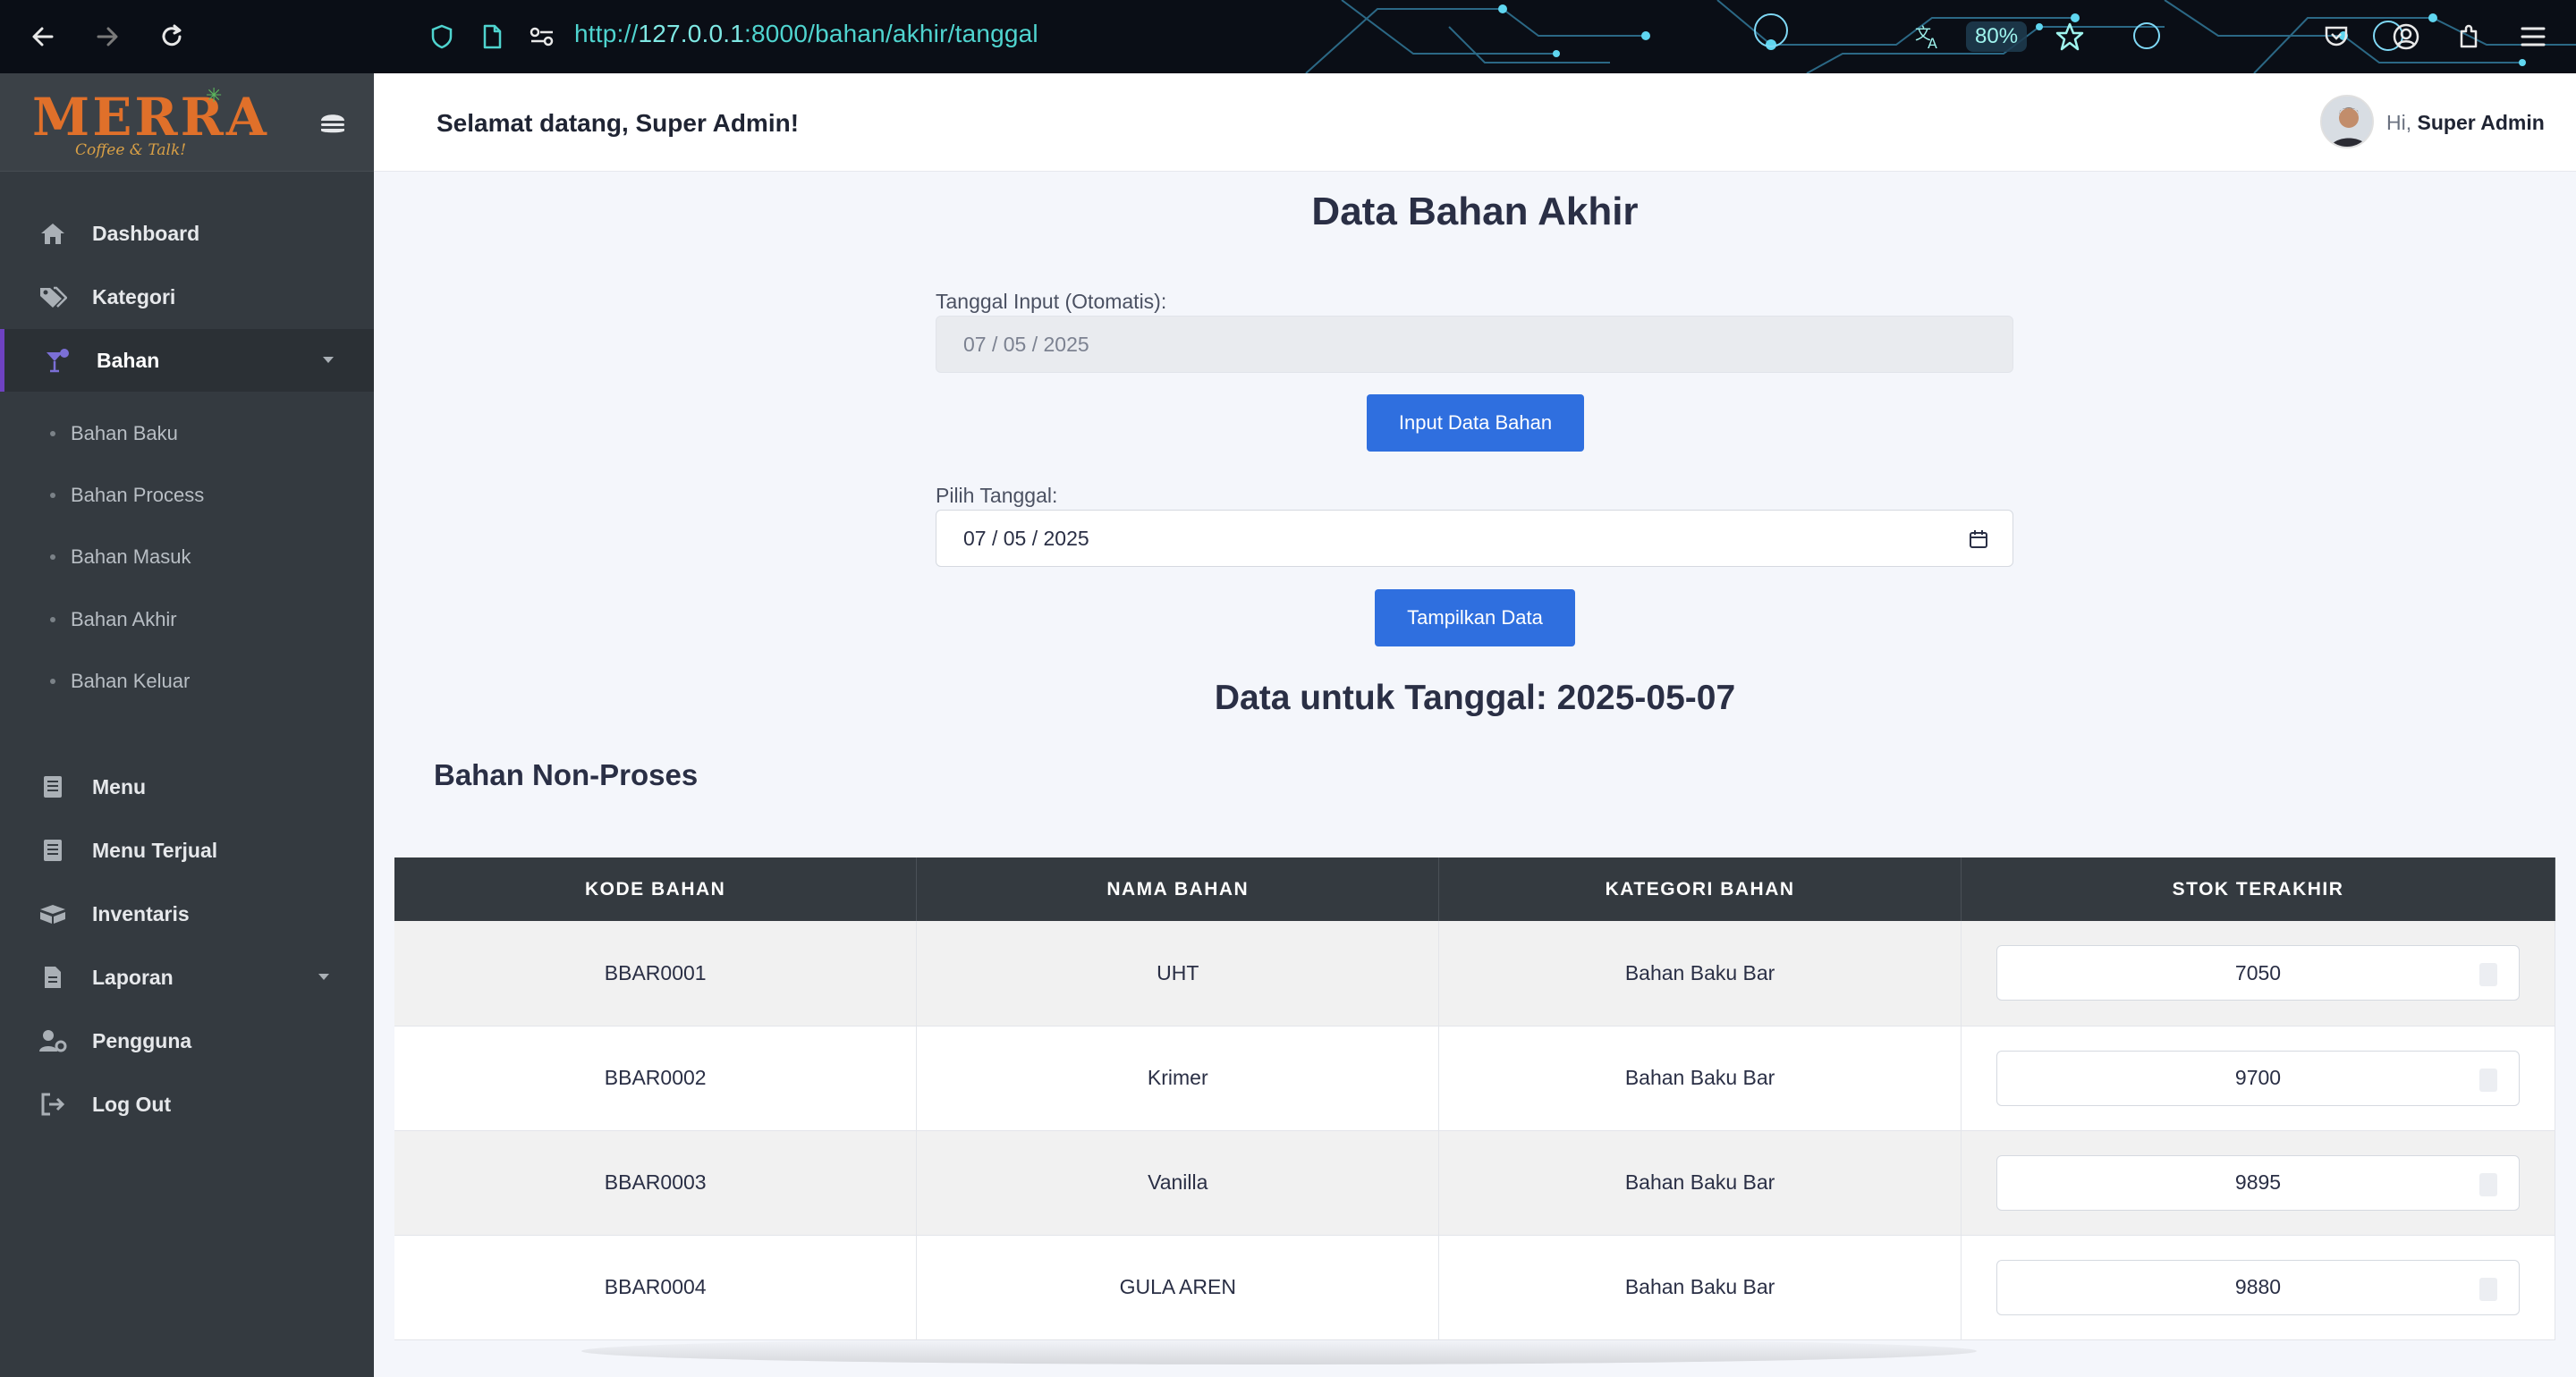 The image size is (2576, 1377). I want to click on stock-number-input: 9895, so click(2258, 1182).